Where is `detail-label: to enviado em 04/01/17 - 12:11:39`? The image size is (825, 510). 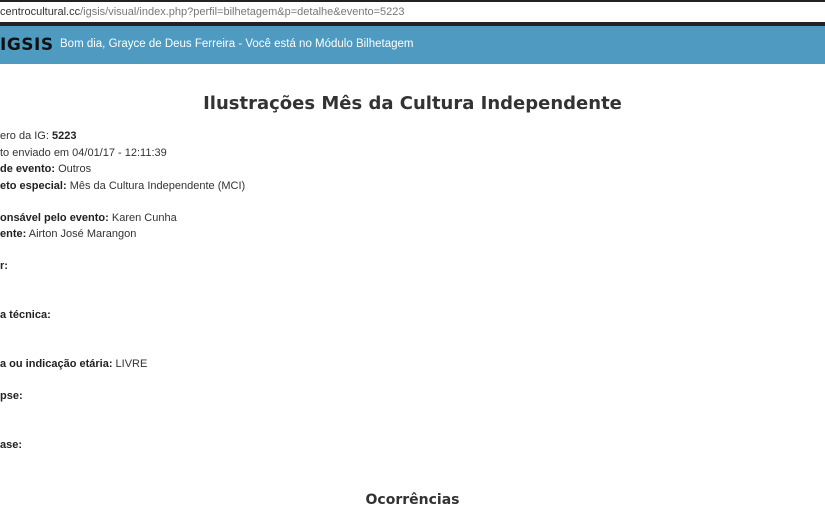 detail-label: to enviado em 04/01/17 - 12:11:39 is located at coordinates (83, 153).